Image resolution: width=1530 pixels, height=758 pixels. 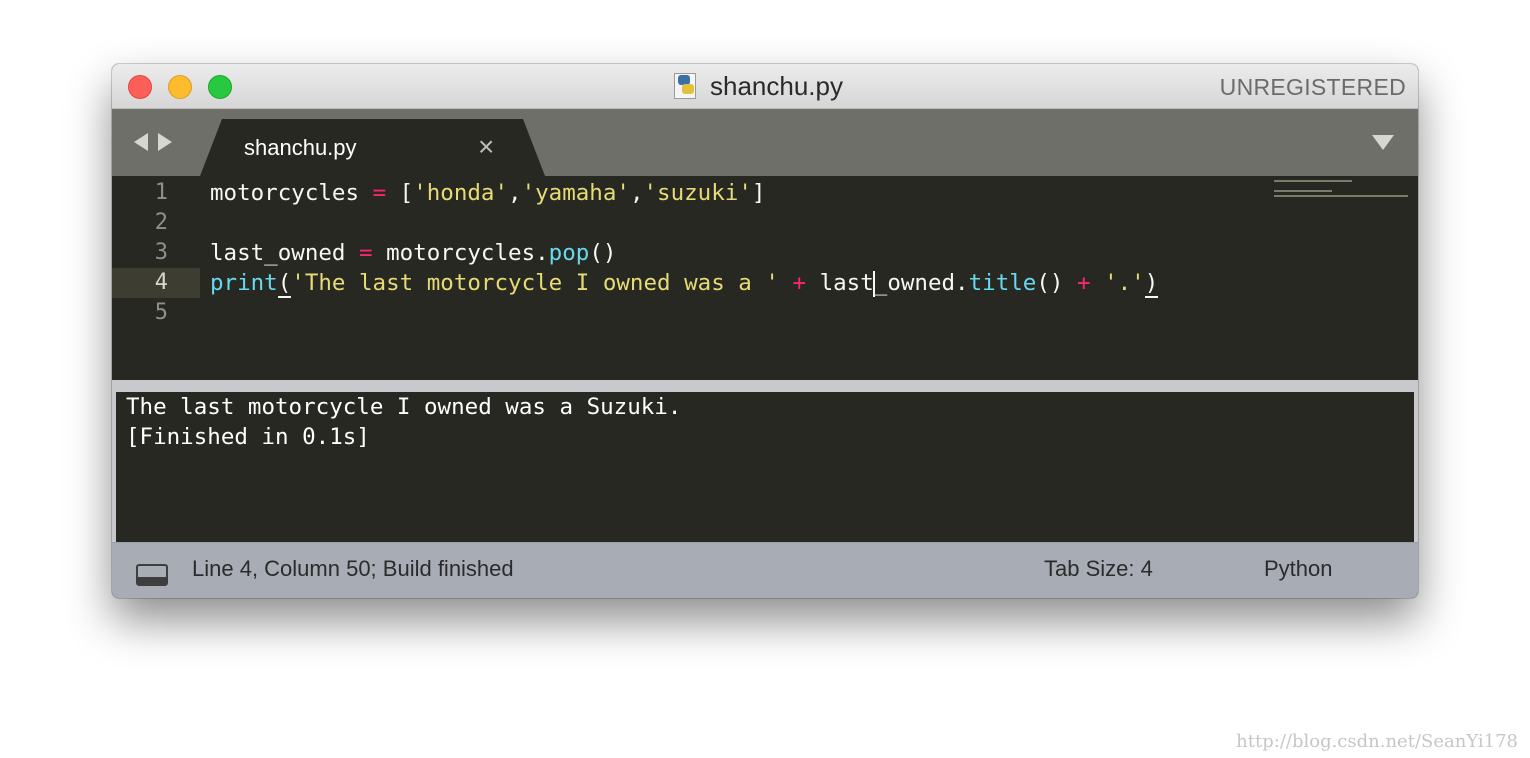 I want to click on watermark: http://blog.csdn.net/SeanYi178, so click(x=1377, y=741).